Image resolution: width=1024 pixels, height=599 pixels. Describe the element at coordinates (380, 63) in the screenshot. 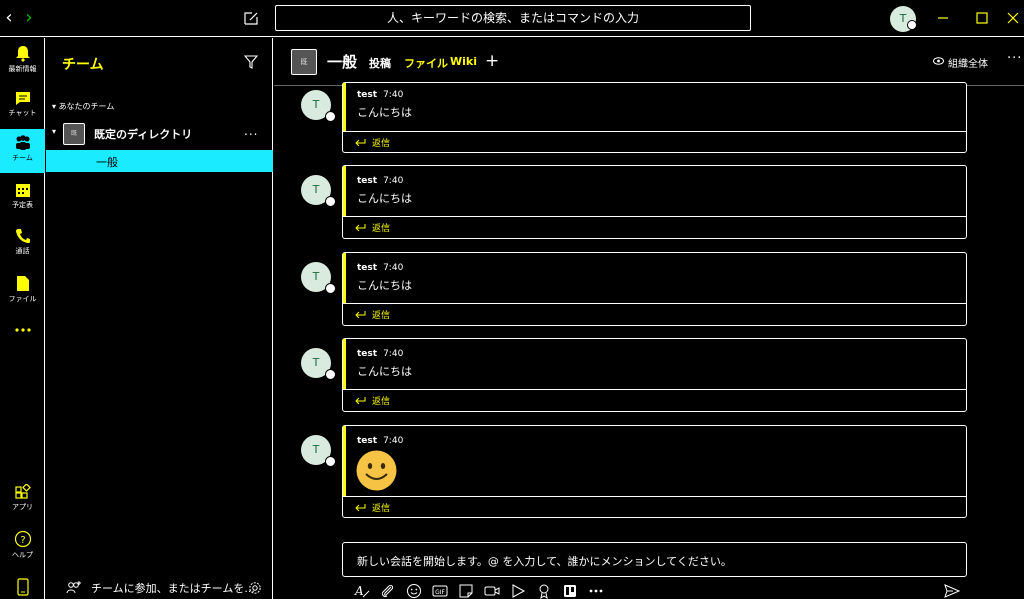

I see `tab-posts: 投稿` at that location.